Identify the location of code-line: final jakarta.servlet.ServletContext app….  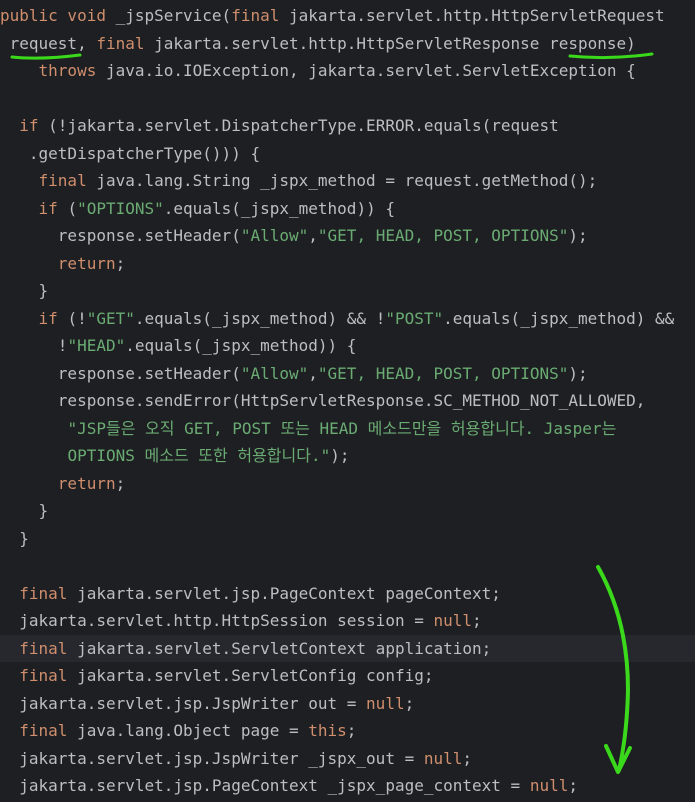
(347, 648).